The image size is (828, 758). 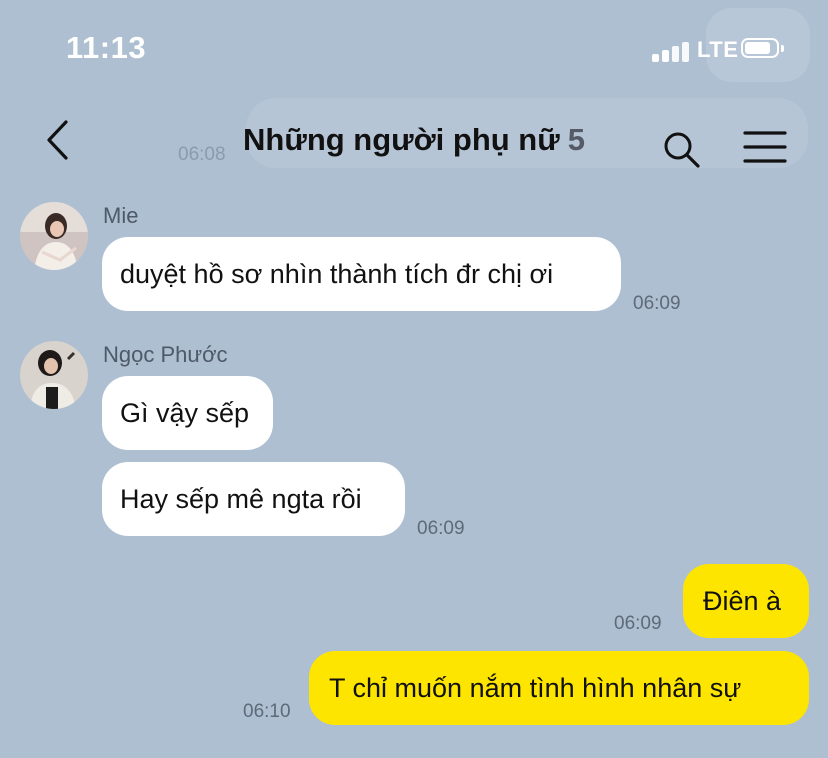 I want to click on message-bubble: duyệt hồ sơ nhìn thành tích đr chị ơi, so click(x=361, y=274).